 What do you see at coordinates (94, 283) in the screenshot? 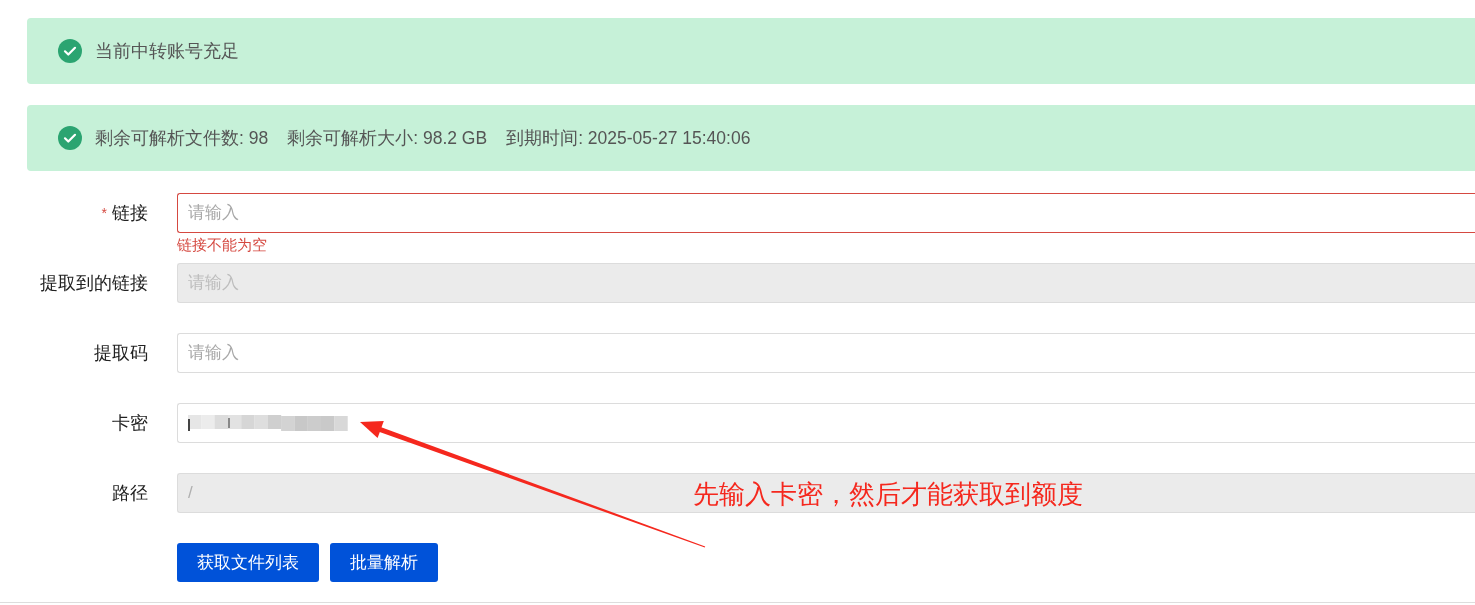
I see `field-label: 提取到的链接` at bounding box center [94, 283].